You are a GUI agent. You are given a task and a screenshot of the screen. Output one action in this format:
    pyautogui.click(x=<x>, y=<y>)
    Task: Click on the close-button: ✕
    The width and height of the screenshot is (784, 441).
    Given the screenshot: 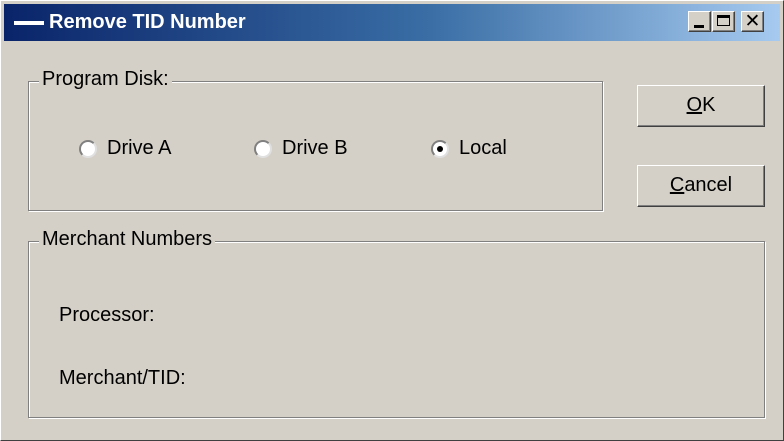 What is the action you would take?
    pyautogui.click(x=752, y=21)
    